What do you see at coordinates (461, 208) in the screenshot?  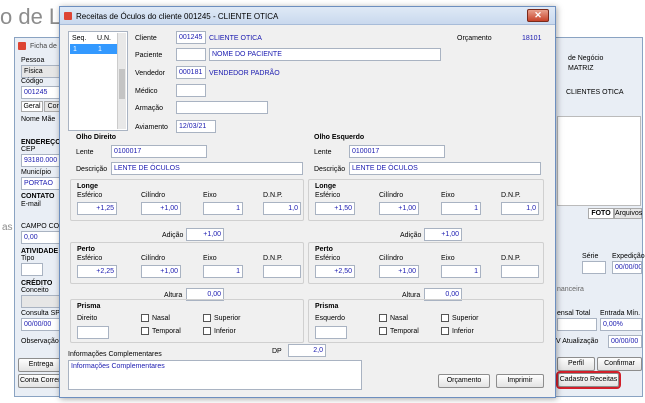 I see `left-longe-eixo-field: 1` at bounding box center [461, 208].